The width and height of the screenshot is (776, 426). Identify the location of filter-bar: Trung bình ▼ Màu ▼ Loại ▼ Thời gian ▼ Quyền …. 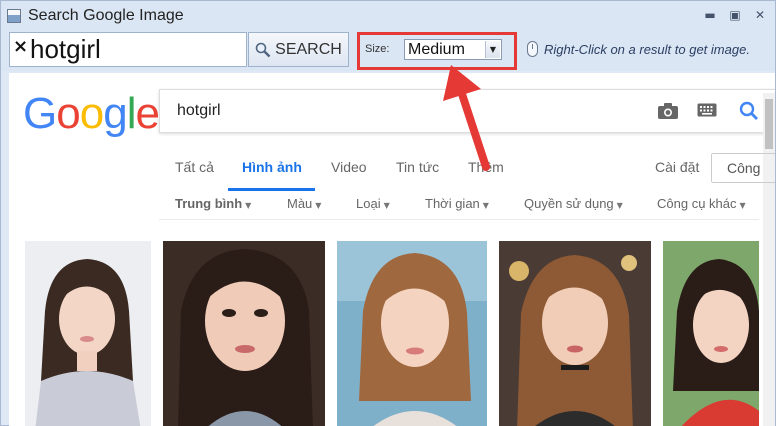
(384, 205).